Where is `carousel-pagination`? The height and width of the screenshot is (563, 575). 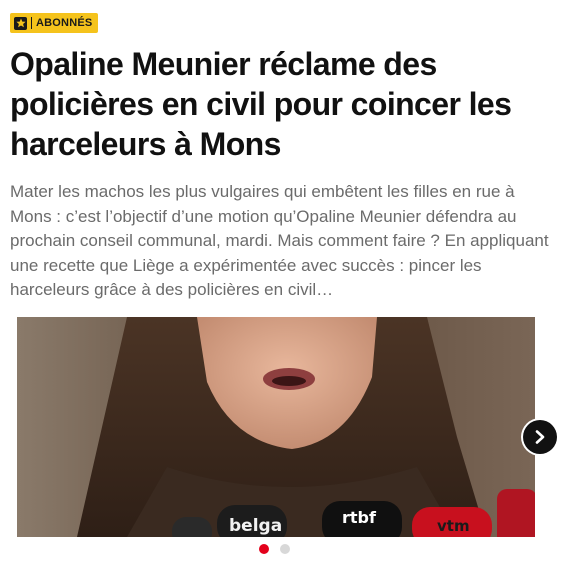 carousel-pagination is located at coordinates (274, 549).